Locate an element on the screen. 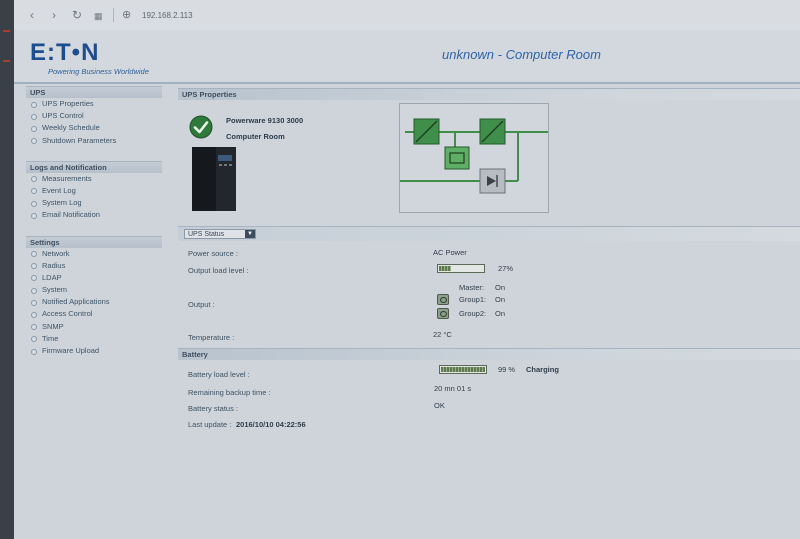  sidebar-item-system: System is located at coordinates (94, 290).